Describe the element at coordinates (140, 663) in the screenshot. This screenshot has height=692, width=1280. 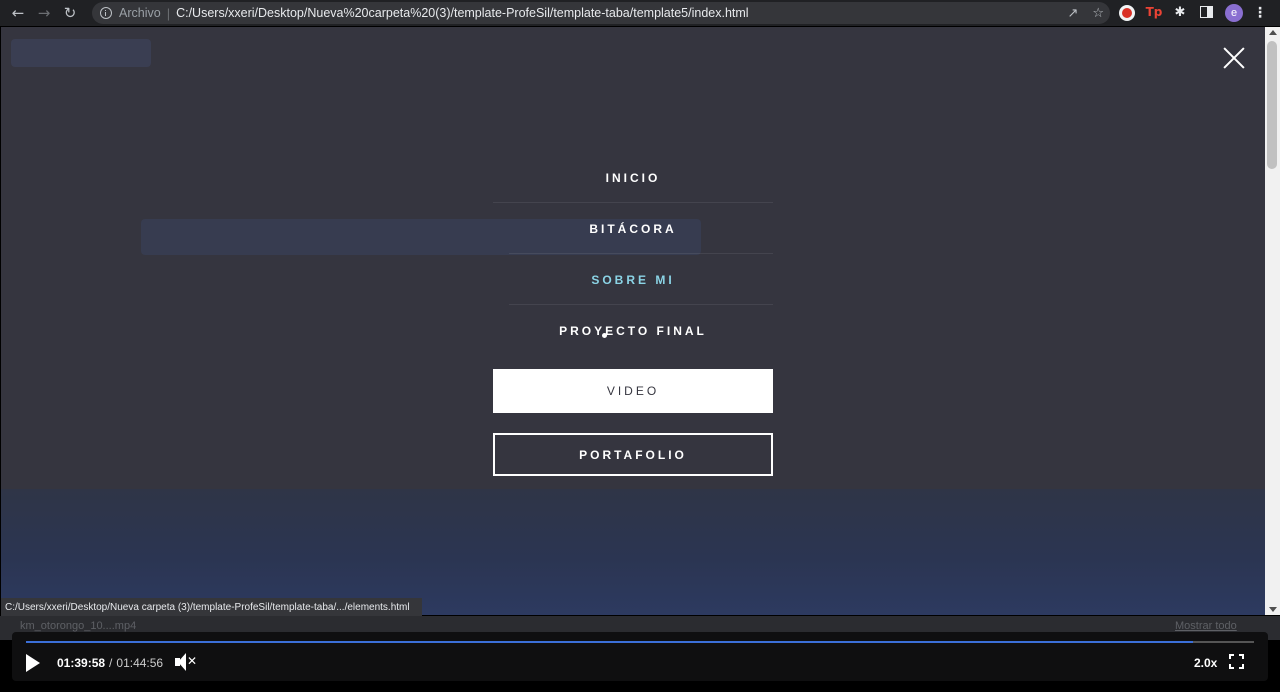
I see `duration: 01:44:56` at that location.